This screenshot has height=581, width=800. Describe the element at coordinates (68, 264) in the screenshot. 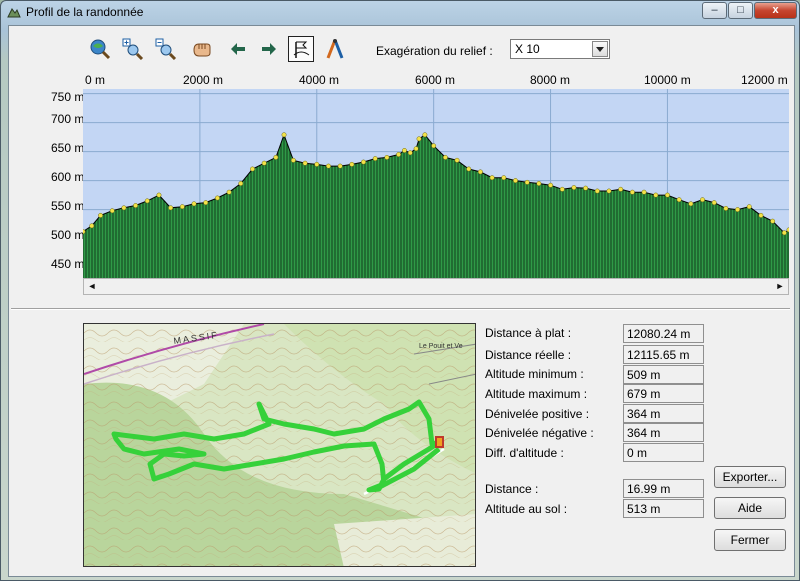

I see `y-tick-label: 450 m` at that location.